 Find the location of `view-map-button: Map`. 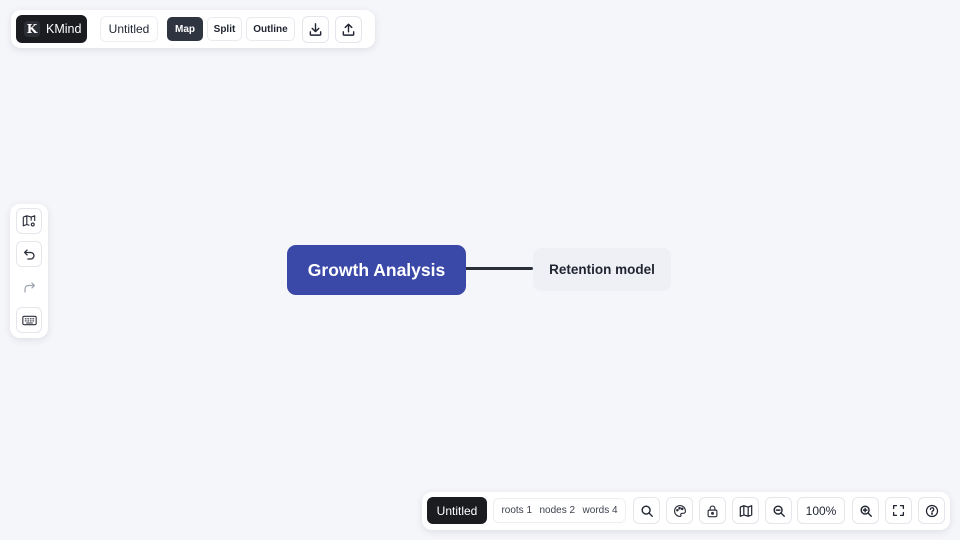

view-map-button: Map is located at coordinates (185, 29).